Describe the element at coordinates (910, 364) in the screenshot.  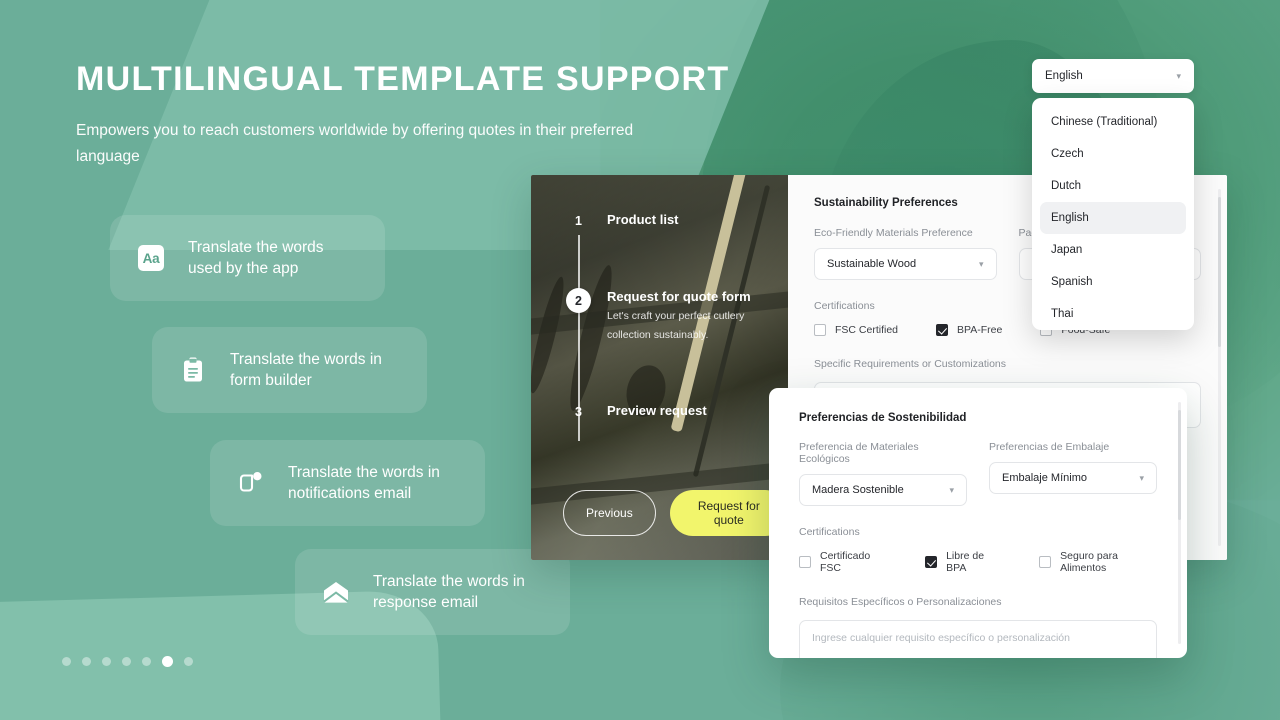
I see `requirements-label: Specific Requirements or Customizations` at that location.